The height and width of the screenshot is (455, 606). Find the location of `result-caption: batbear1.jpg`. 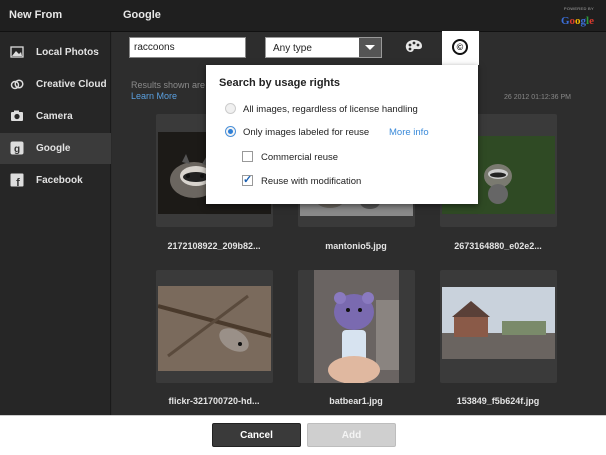

result-caption: batbear1.jpg is located at coordinates (356, 401).